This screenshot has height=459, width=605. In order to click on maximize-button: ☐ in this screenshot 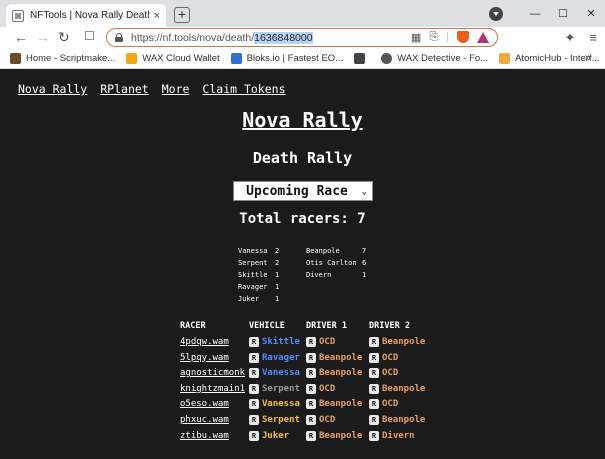, I will do `click(563, 13)`.